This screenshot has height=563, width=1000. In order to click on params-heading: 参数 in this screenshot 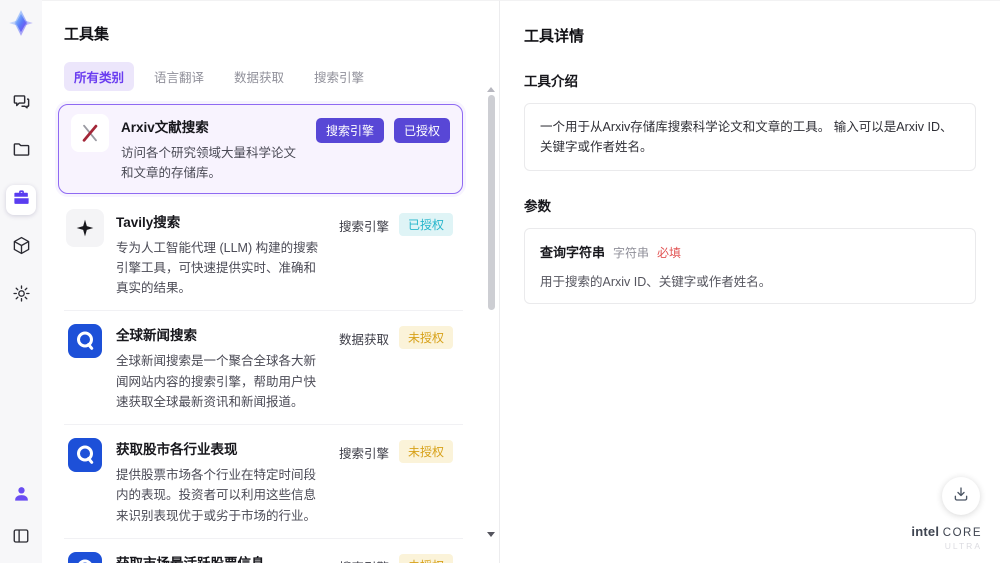, I will do `click(537, 206)`.